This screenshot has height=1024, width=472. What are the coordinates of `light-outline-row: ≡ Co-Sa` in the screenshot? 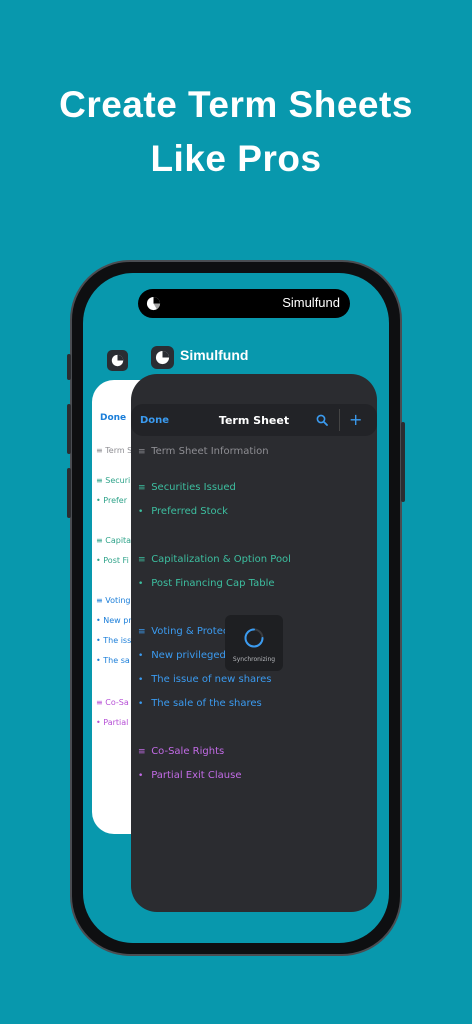 It's located at (112, 702).